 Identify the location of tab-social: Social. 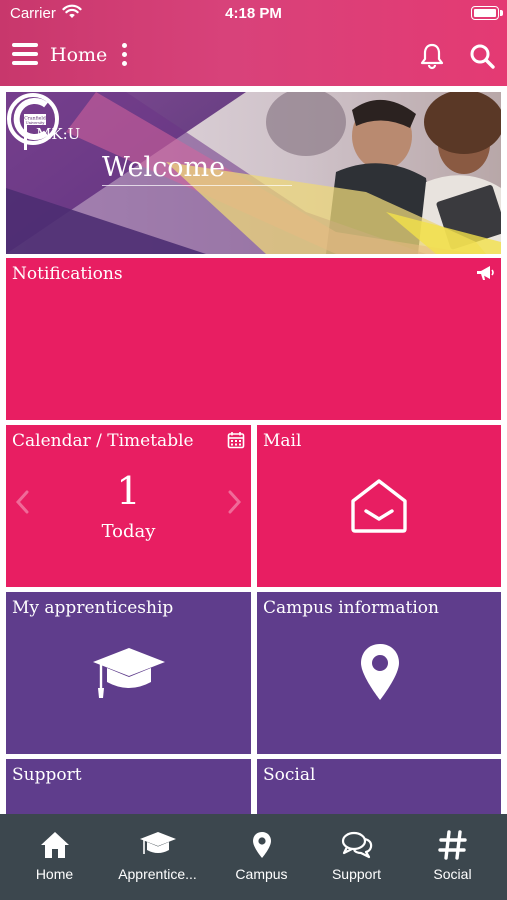
(452, 857).